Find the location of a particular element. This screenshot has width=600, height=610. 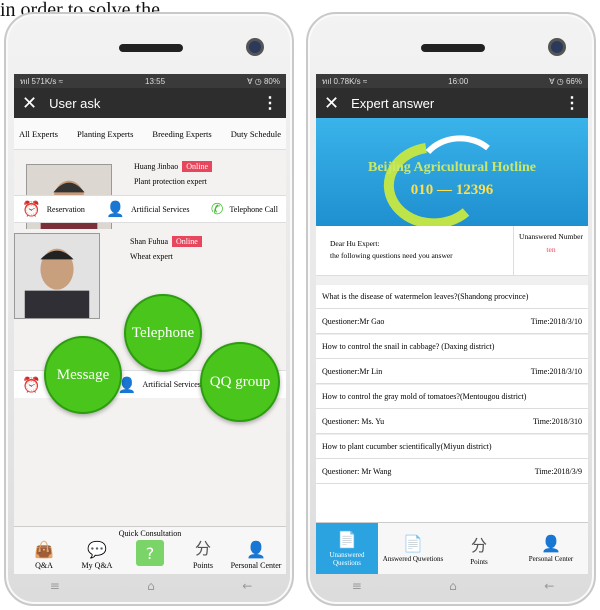

battery-text: ∀ ◷ 80% is located at coordinates (263, 81).